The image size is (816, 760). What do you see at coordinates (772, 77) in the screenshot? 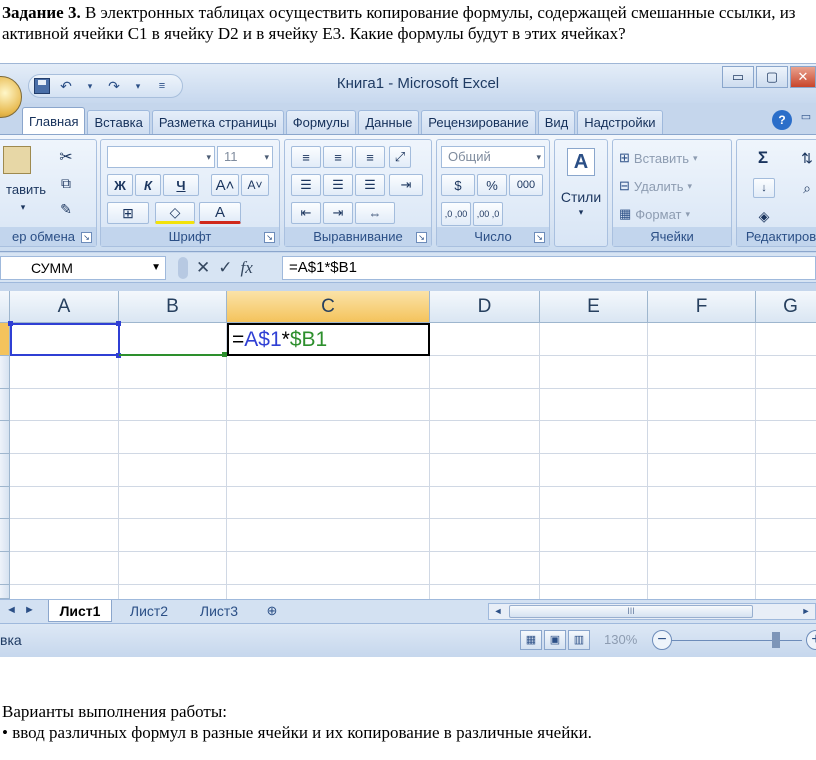
I see `restore-button: ▢` at bounding box center [772, 77].